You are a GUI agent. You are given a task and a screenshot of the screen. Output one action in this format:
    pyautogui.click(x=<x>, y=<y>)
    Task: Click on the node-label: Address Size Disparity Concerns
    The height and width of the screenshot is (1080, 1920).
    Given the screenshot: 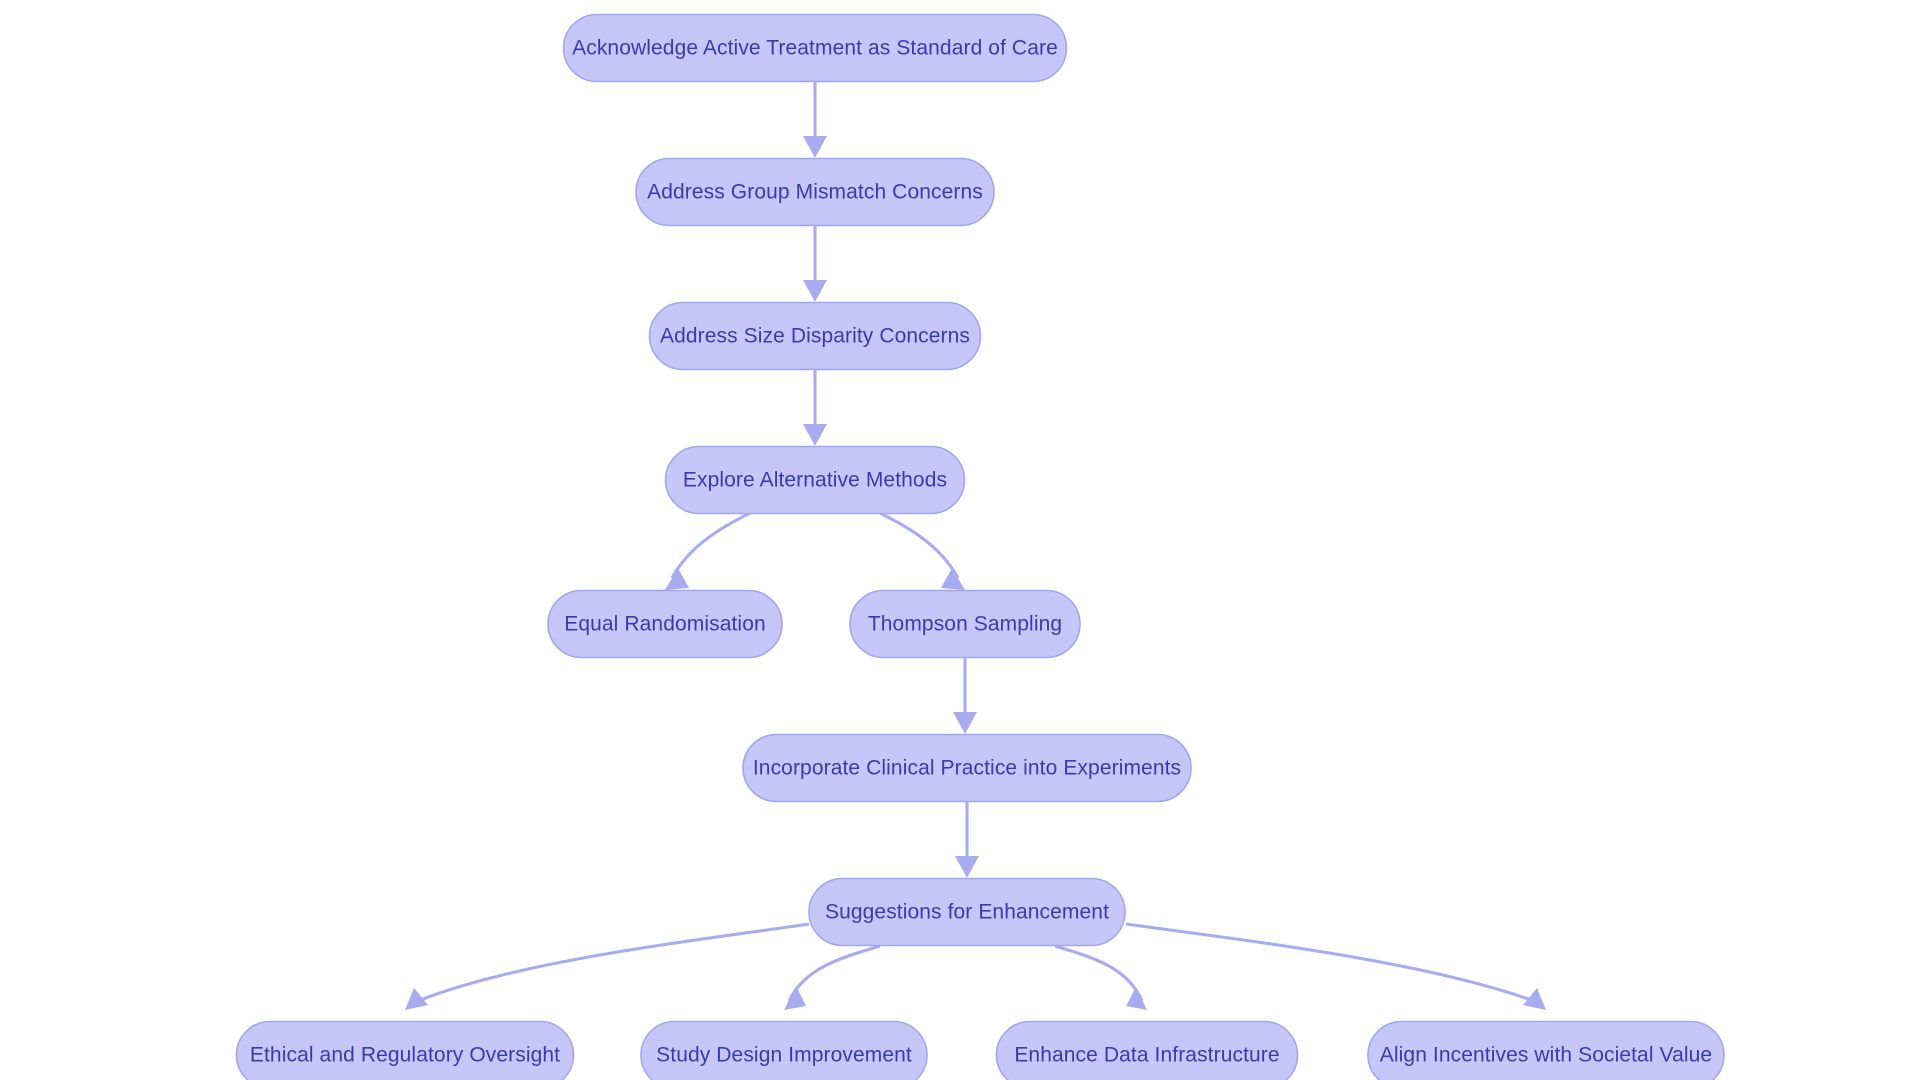 What is the action you would take?
    pyautogui.click(x=815, y=336)
    